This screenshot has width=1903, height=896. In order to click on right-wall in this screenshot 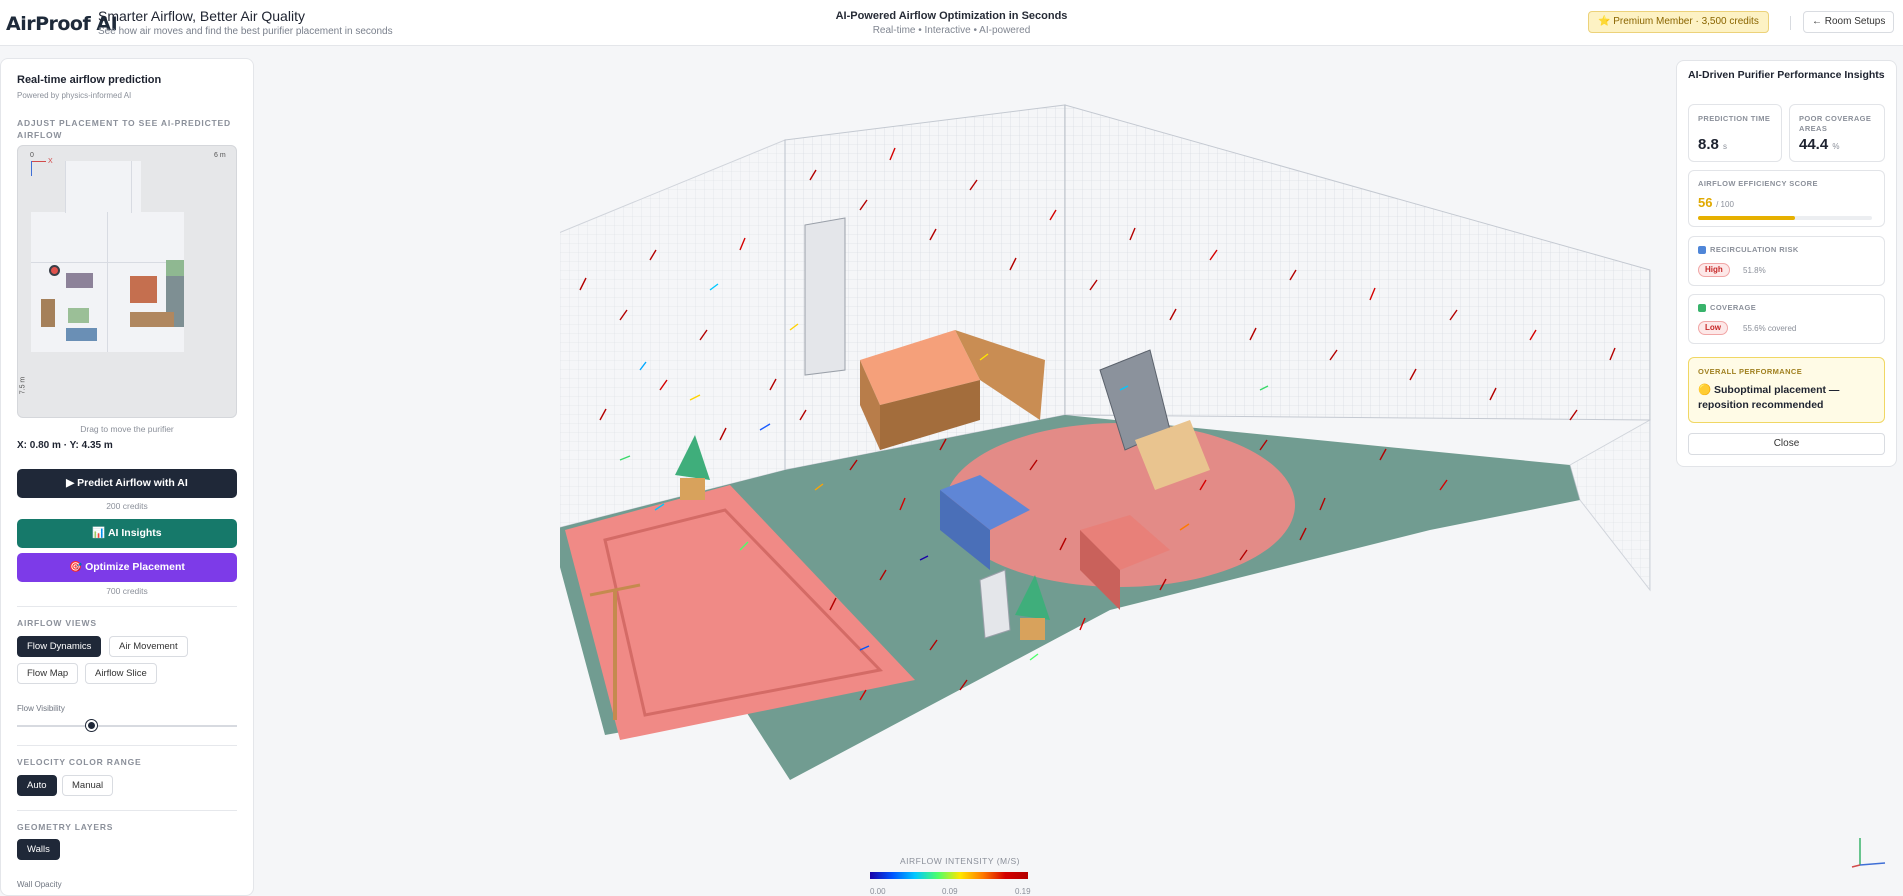, I will do `click(1610, 505)`.